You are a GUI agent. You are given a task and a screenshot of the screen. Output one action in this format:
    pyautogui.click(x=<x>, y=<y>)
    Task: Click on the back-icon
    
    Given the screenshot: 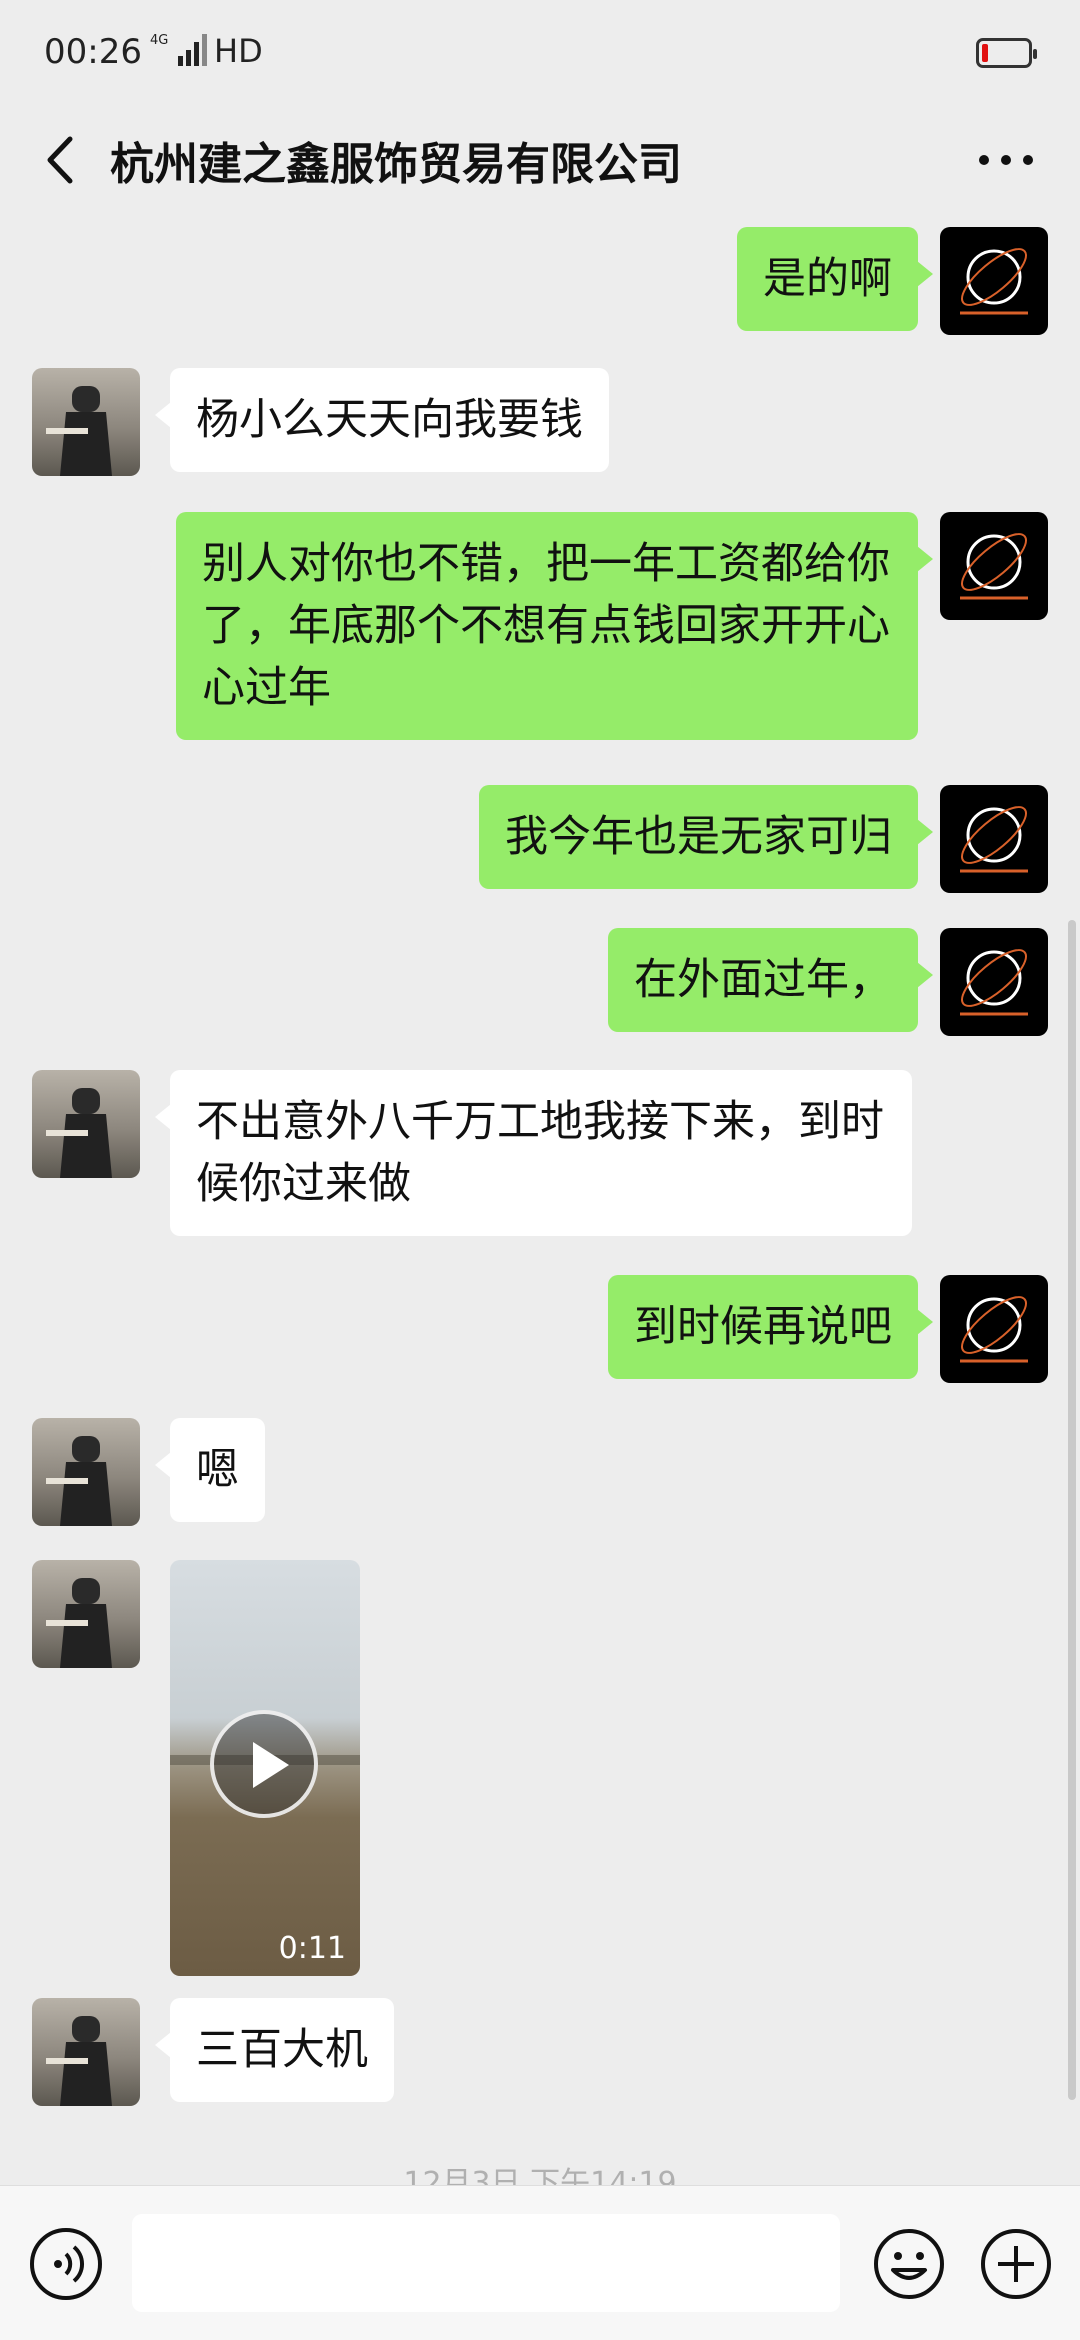 What is the action you would take?
    pyautogui.click(x=65, y=160)
    